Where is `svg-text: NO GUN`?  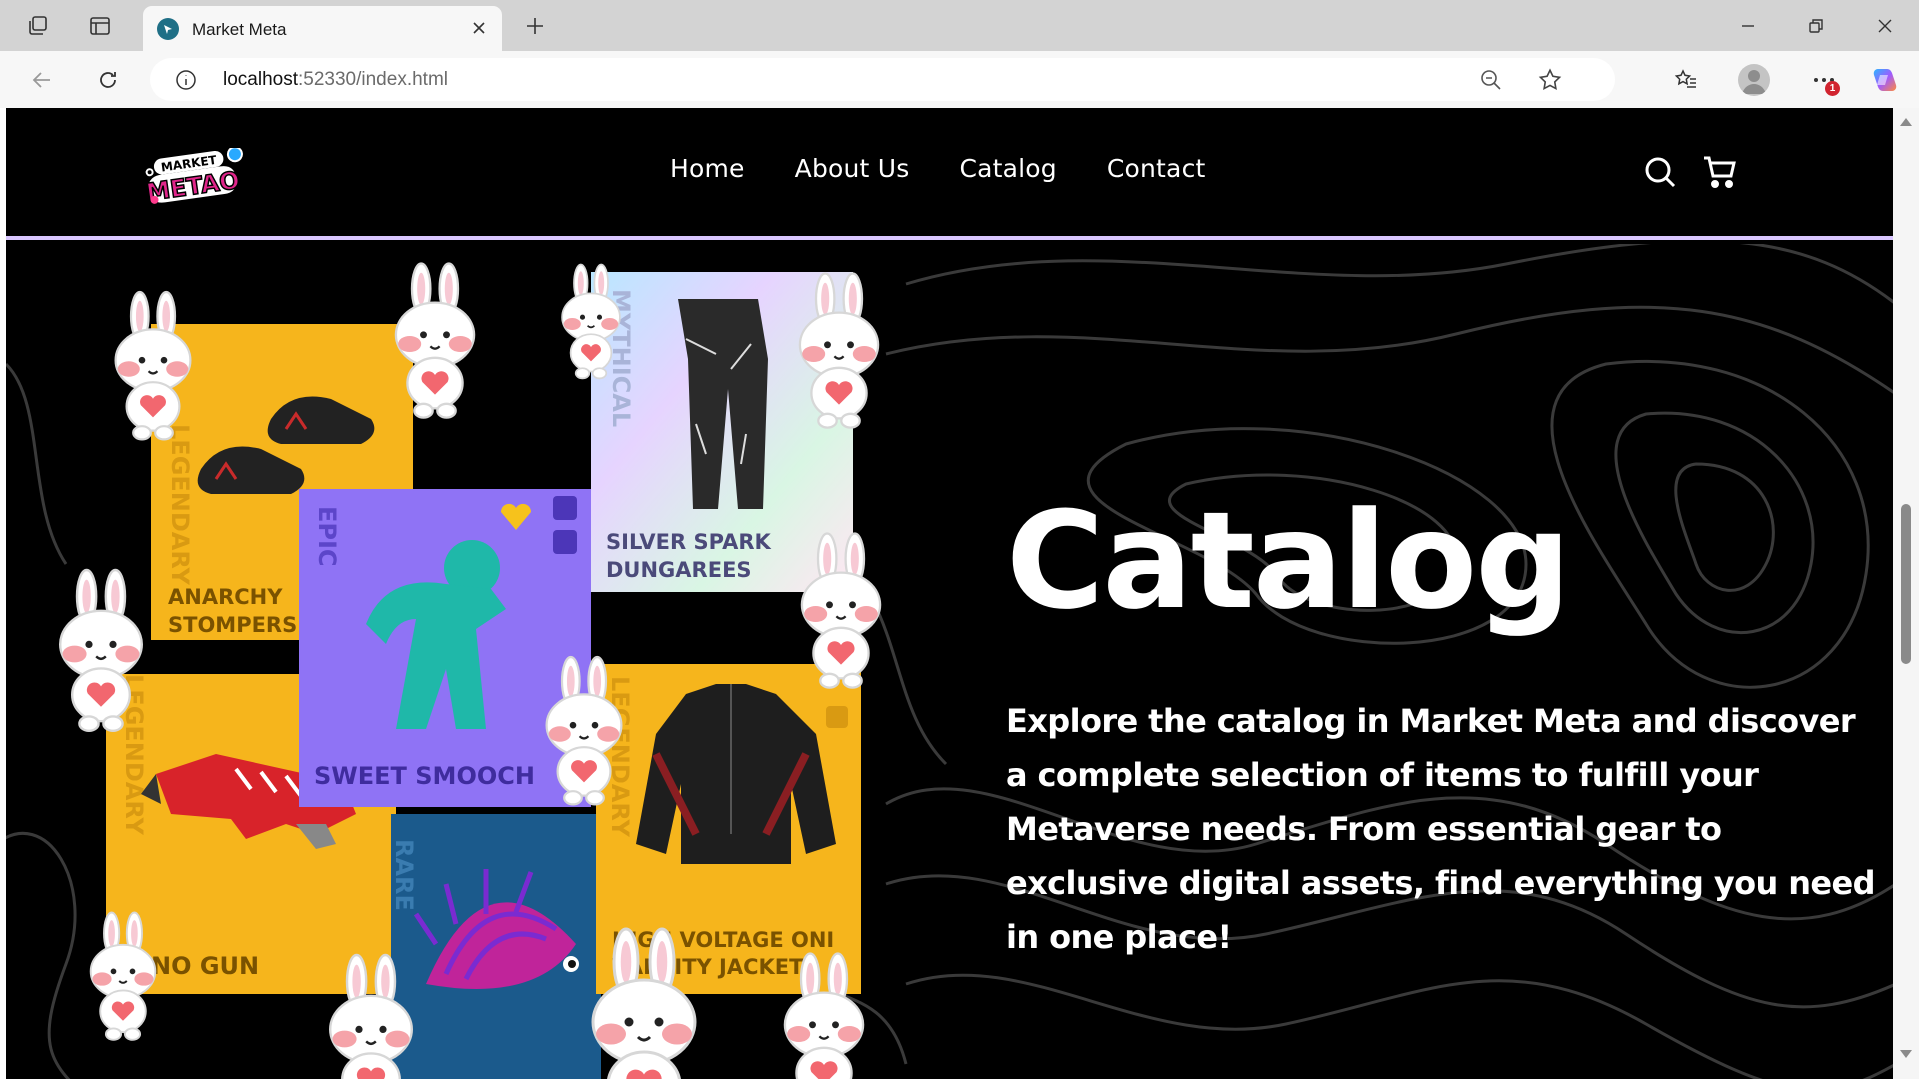
svg-text: NO GUN is located at coordinates (205, 966).